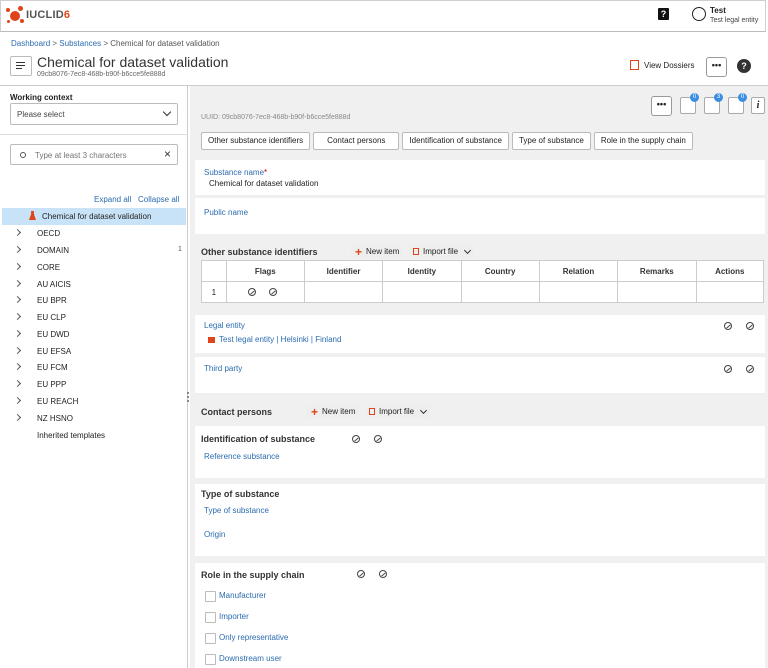 The width and height of the screenshot is (768, 668). Describe the element at coordinates (93, 285) in the screenshot. I see `tree-item: AU AICIS` at that location.